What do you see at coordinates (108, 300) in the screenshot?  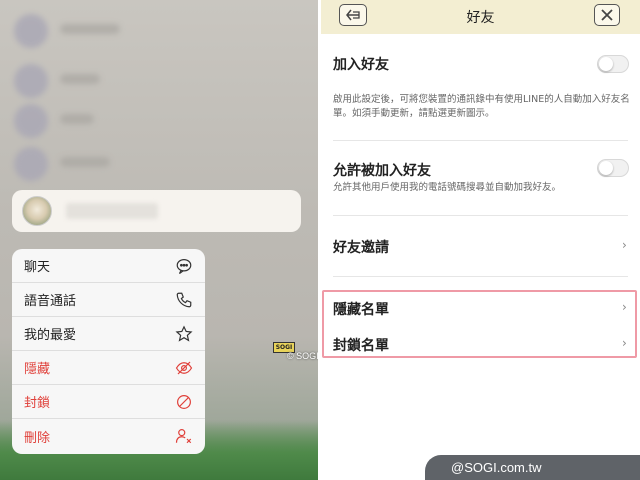 I see `menu-item-voice-call: 語音通話` at bounding box center [108, 300].